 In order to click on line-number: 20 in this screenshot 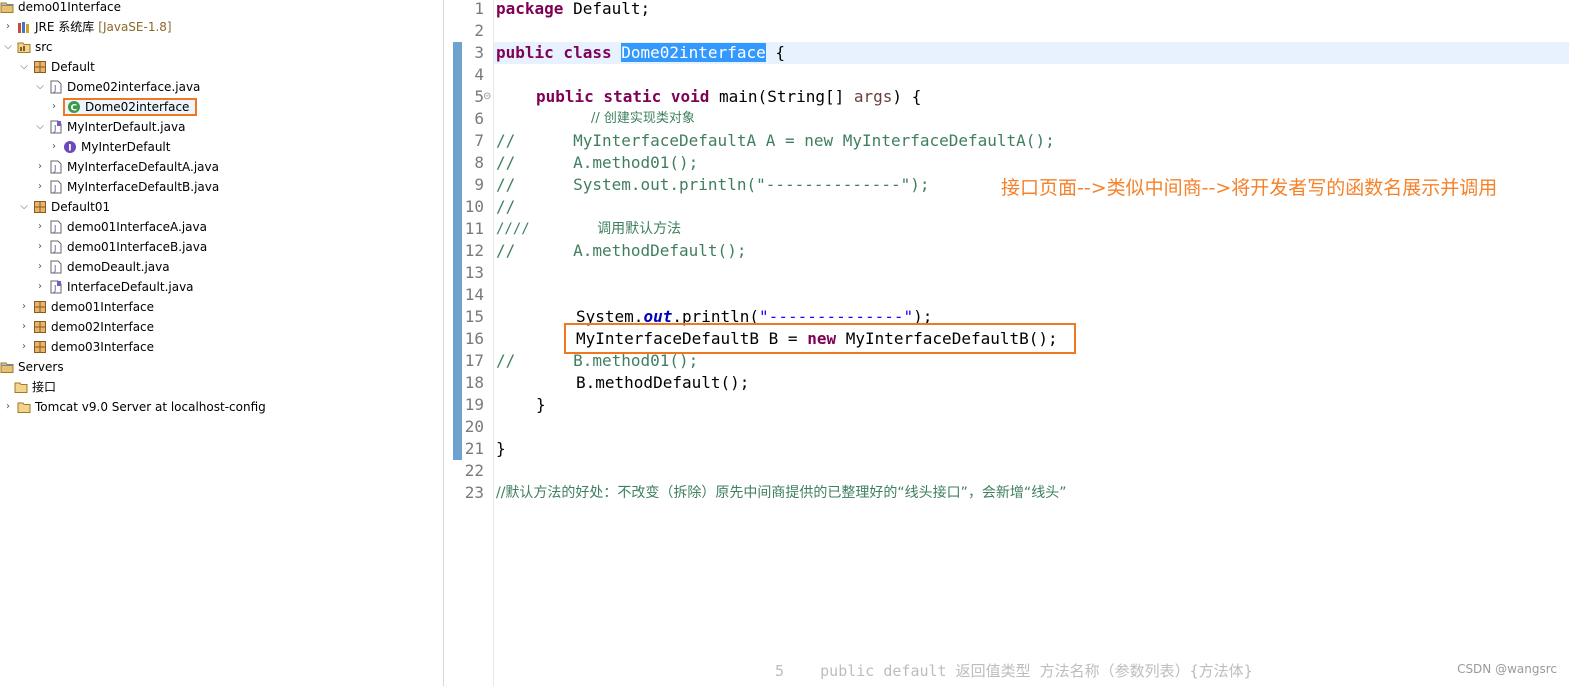, I will do `click(474, 426)`.